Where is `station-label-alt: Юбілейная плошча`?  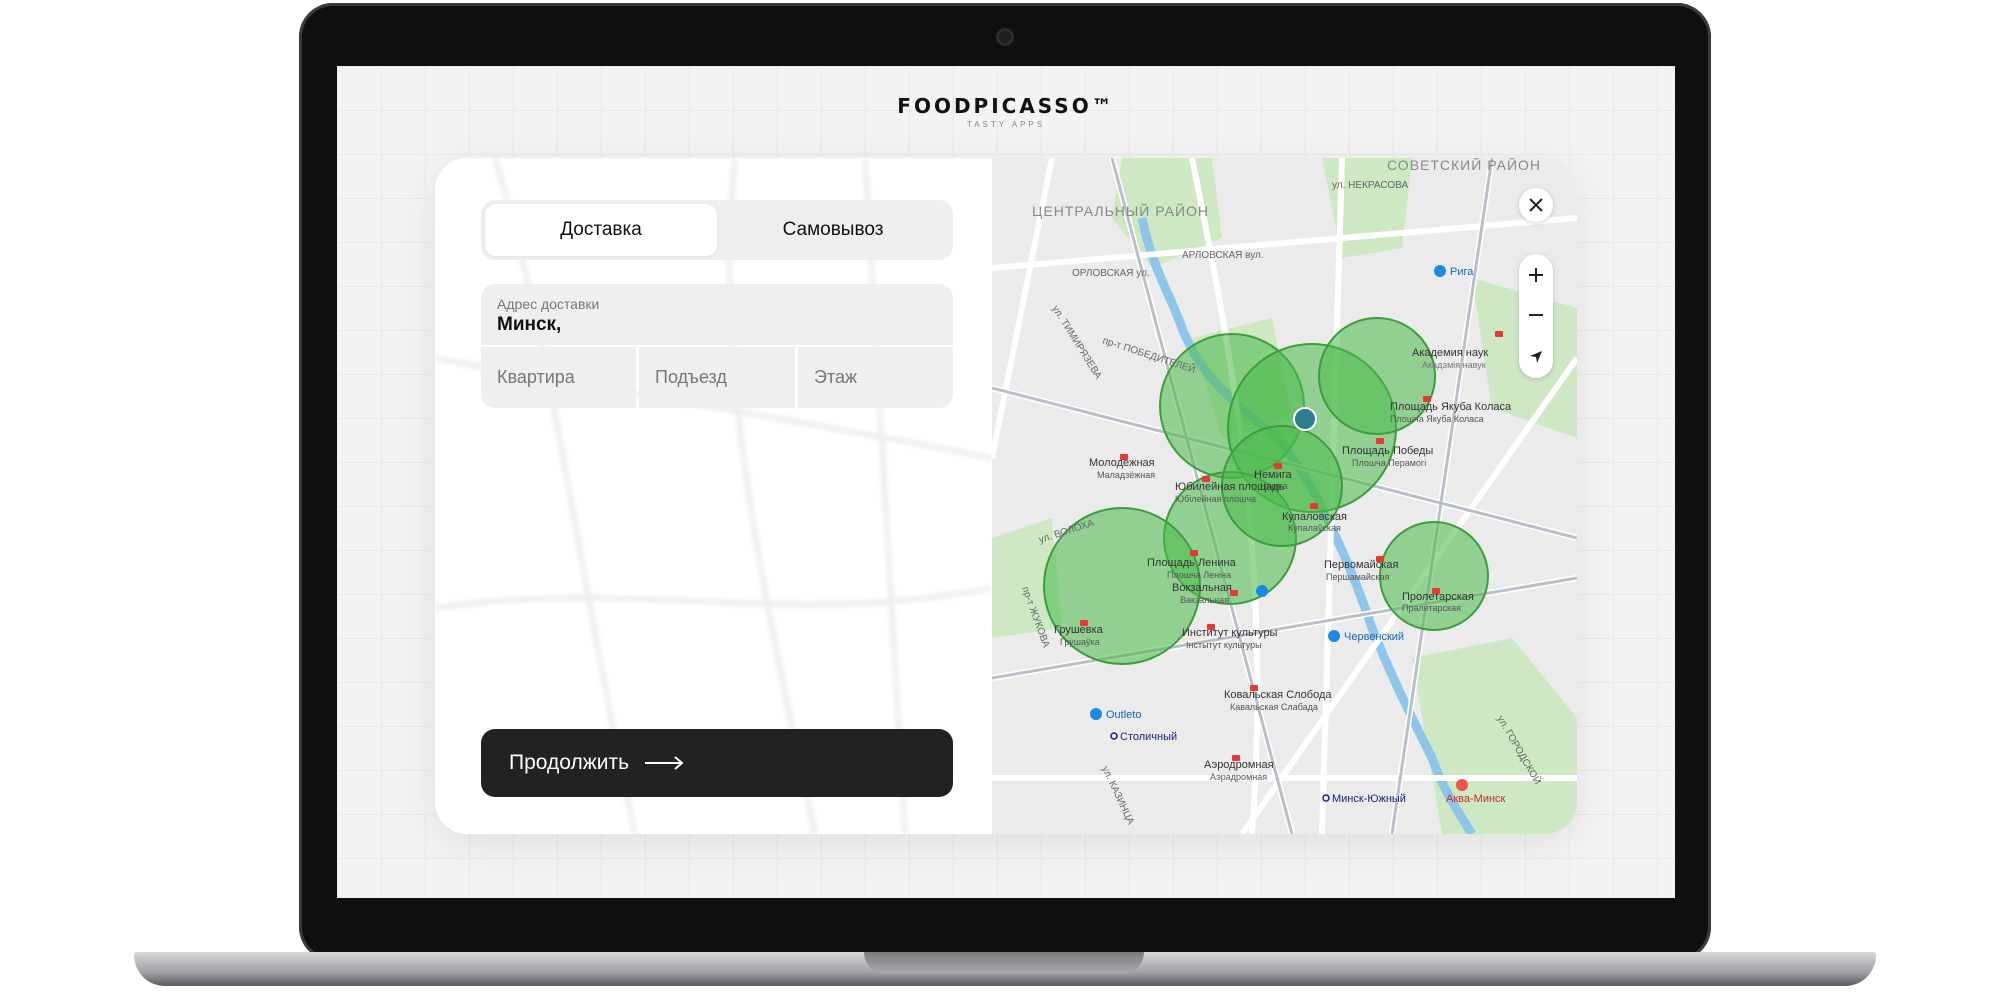 station-label-alt: Юбілейная плошча is located at coordinates (1215, 499).